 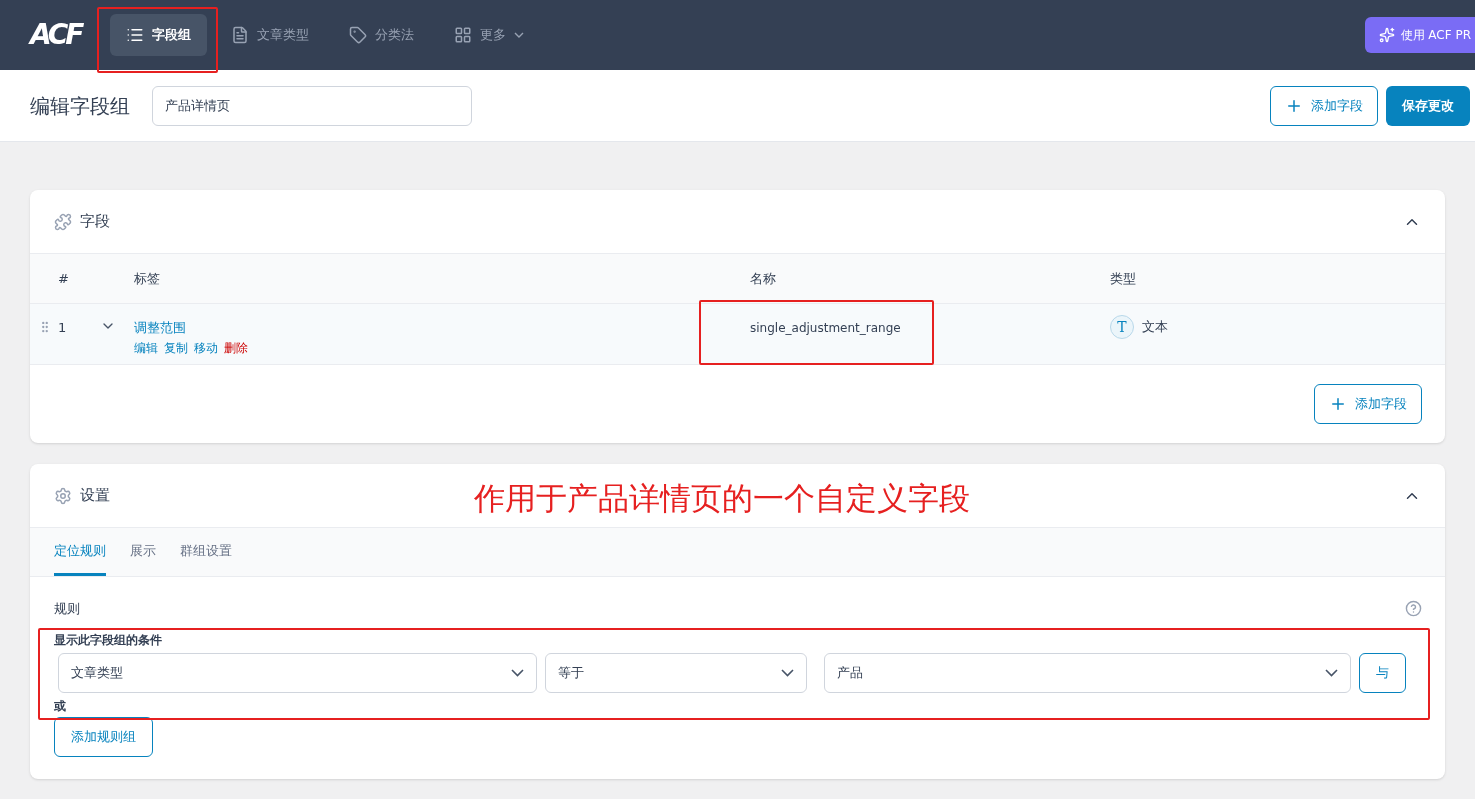 I want to click on help-icon, so click(x=1413, y=609).